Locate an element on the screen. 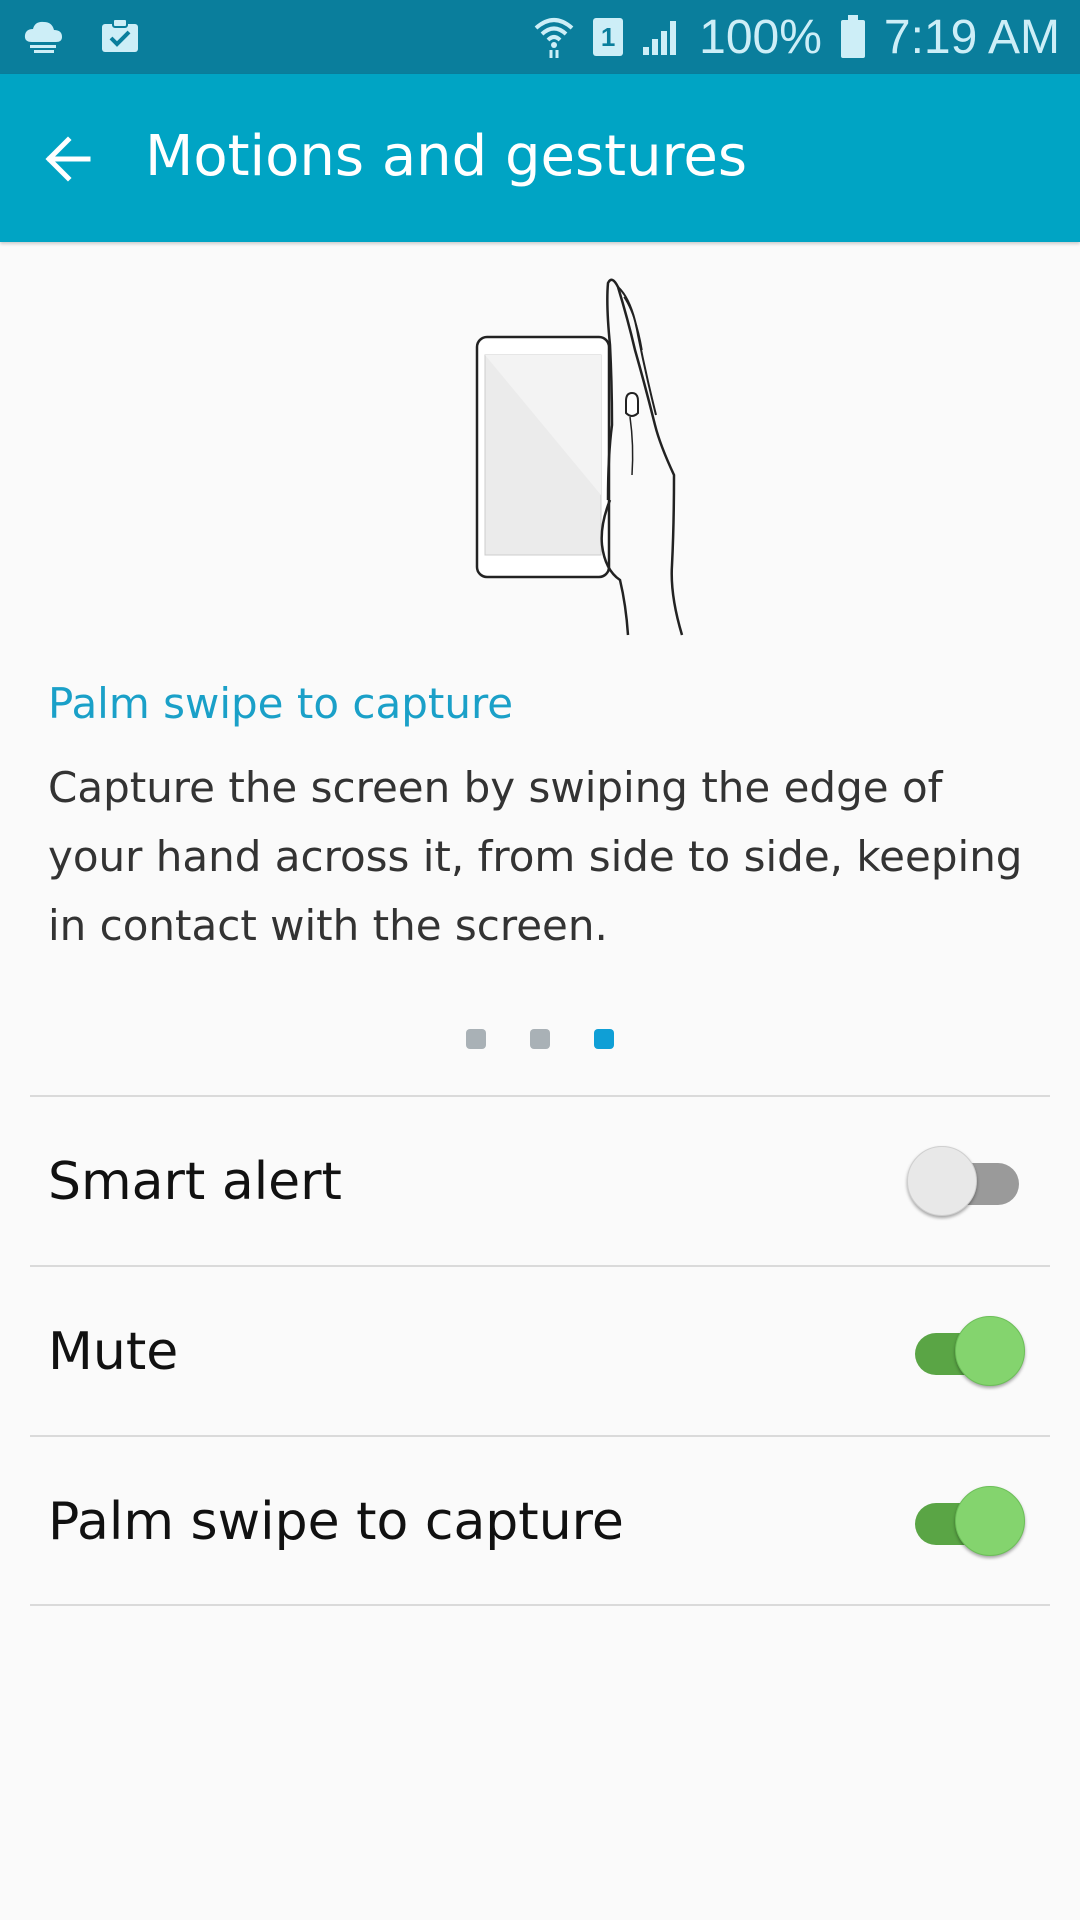 This screenshot has height=1920, width=1080. back-button is located at coordinates (71, 159).